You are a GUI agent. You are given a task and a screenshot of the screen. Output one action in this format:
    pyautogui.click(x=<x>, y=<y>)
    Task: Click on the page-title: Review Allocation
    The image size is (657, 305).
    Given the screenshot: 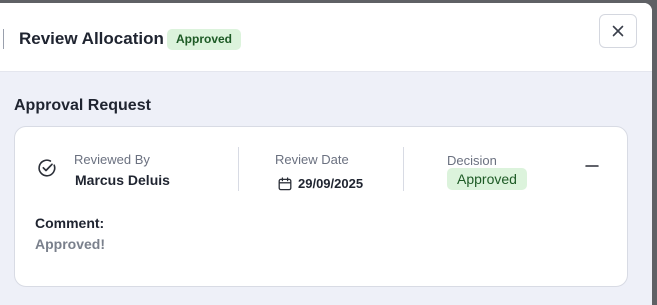 What is the action you would take?
    pyautogui.click(x=91, y=38)
    